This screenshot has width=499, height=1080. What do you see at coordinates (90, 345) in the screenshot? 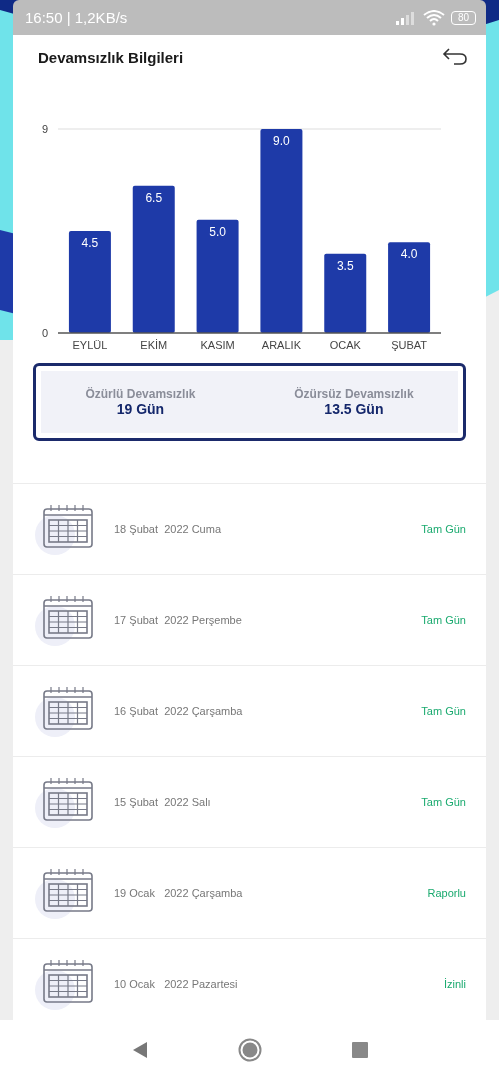
I see `axis-category-label: EYLÜL` at bounding box center [90, 345].